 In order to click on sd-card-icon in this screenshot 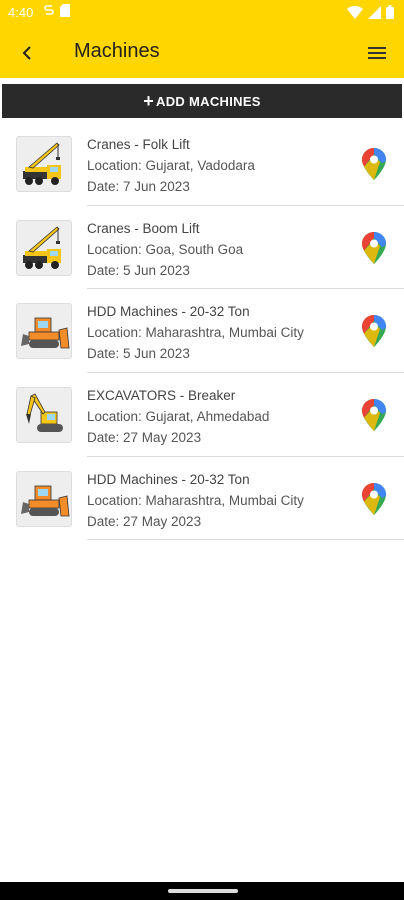, I will do `click(65, 10)`.